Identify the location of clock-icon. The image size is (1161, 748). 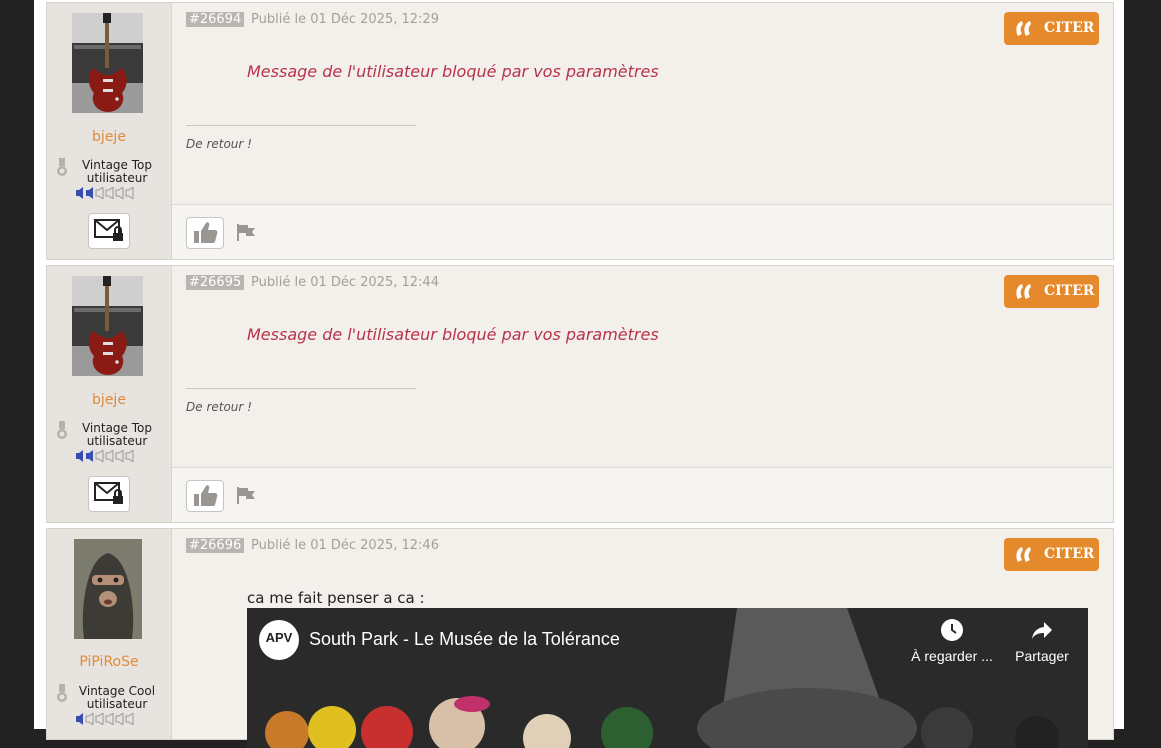
(952, 630).